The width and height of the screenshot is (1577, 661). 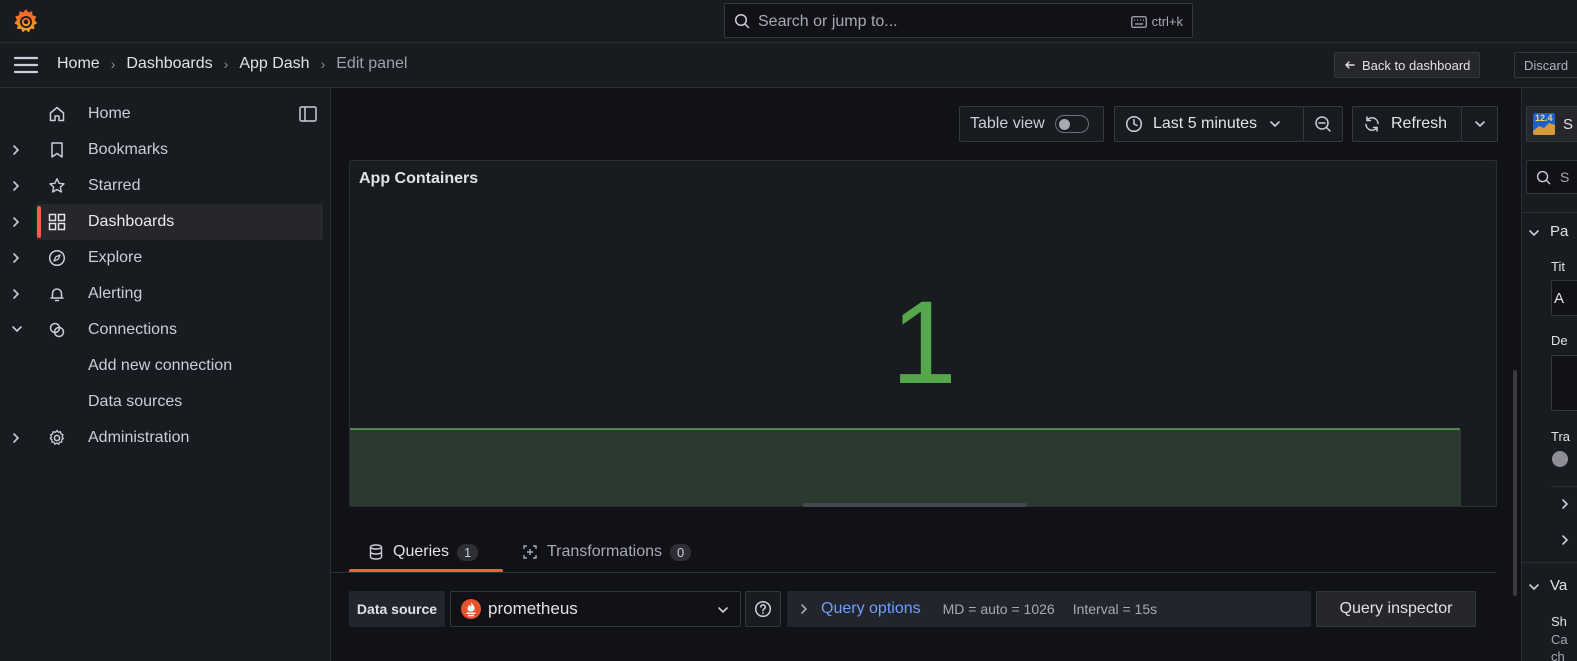 What do you see at coordinates (1560, 459) in the screenshot?
I see `transparent-toggle` at bounding box center [1560, 459].